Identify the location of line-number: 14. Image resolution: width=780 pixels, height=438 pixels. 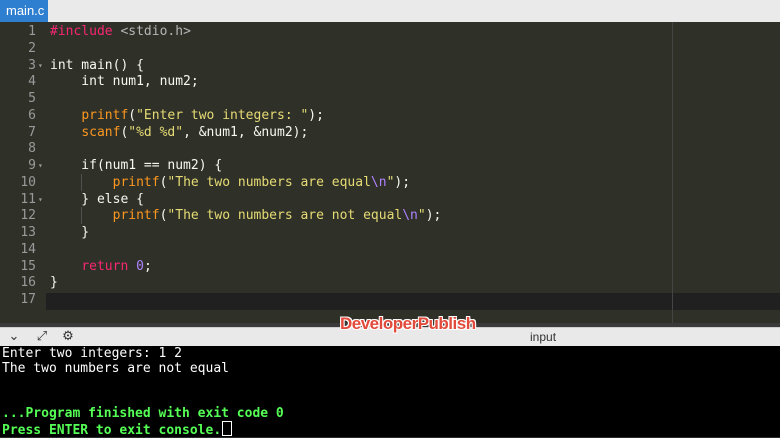
(28, 249).